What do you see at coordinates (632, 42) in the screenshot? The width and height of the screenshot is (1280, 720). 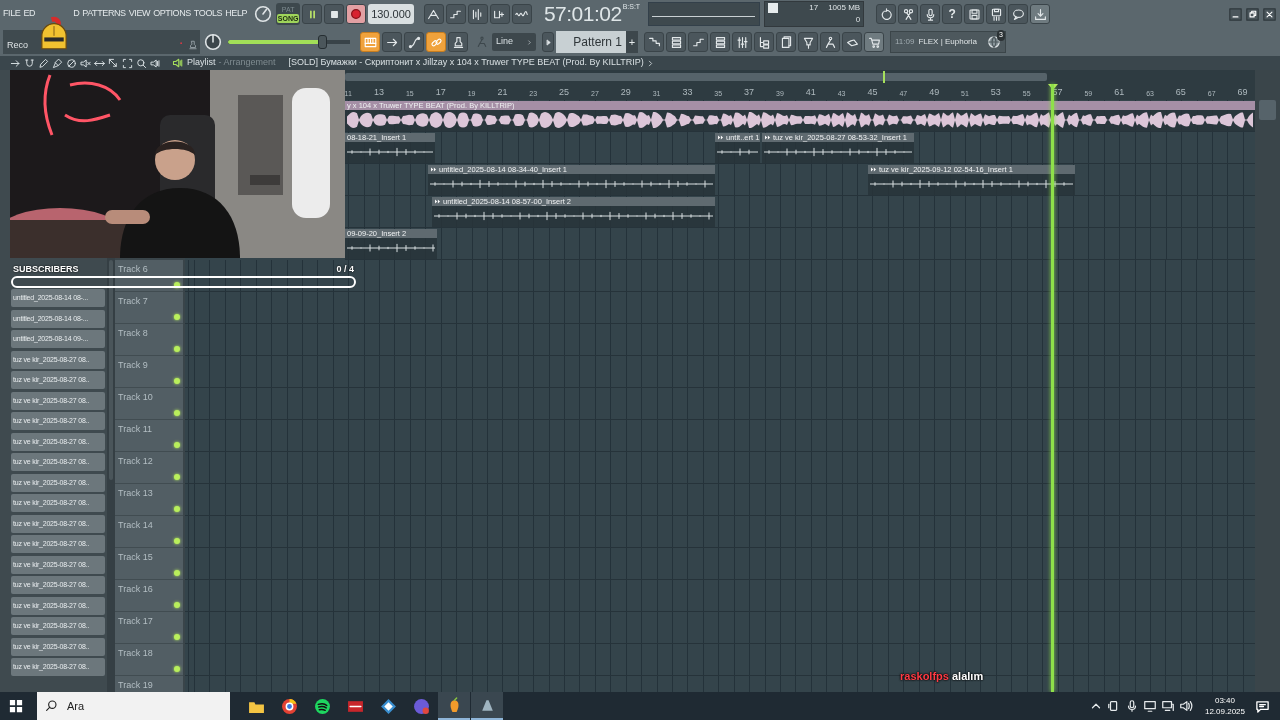 I see `add-pattern-button: +` at bounding box center [632, 42].